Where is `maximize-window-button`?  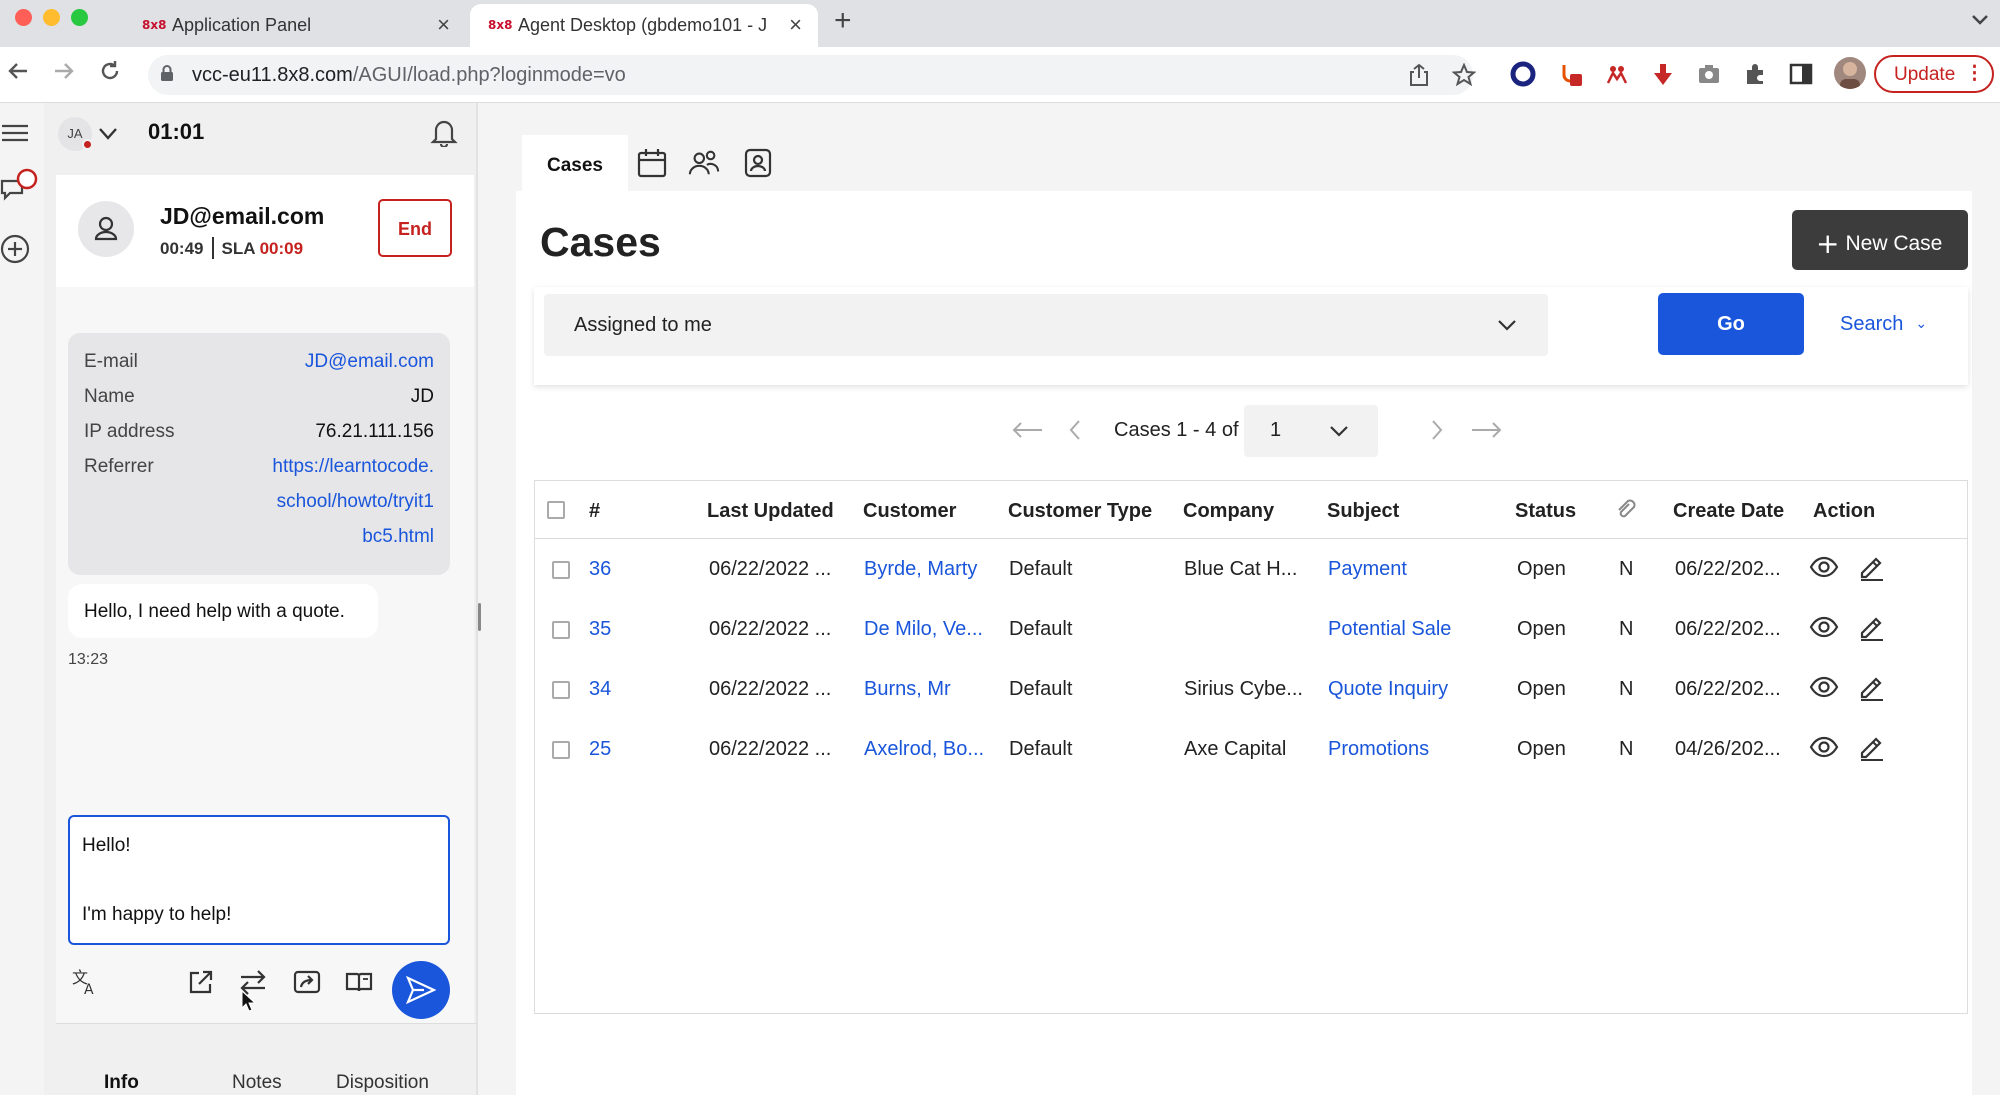
maximize-window-button is located at coordinates (79, 17).